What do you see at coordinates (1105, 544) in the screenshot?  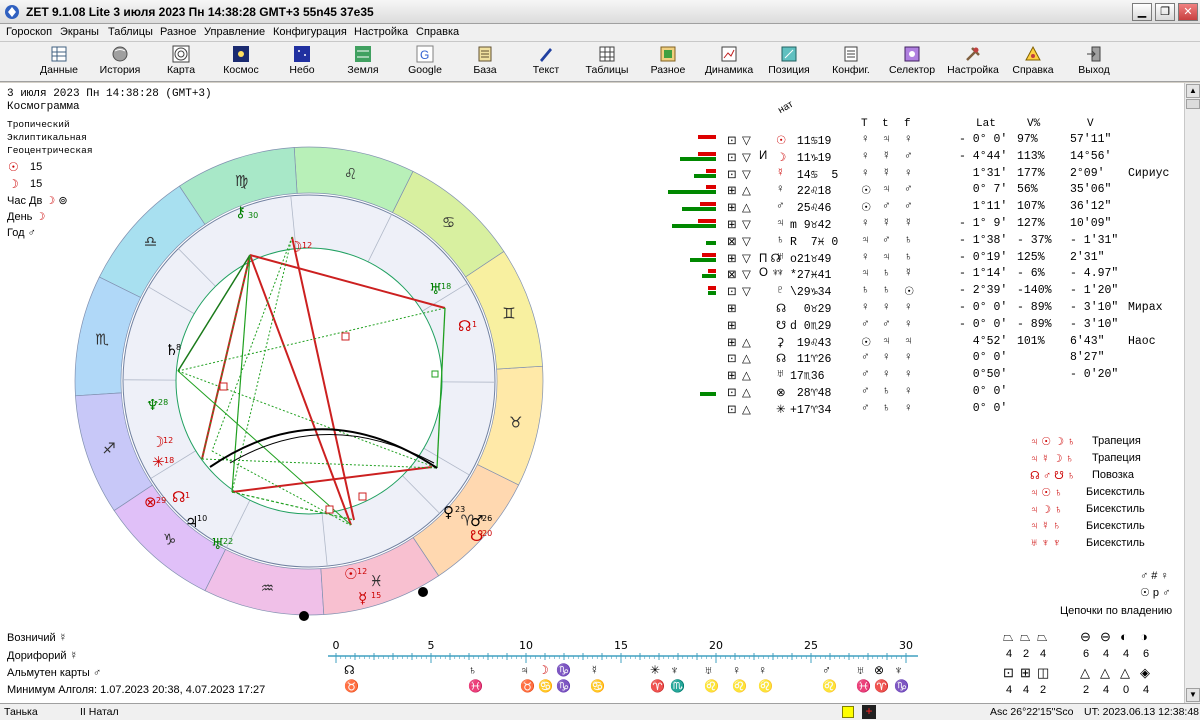 I see `configuration-row: ♅ ♆ ♆ Бисекстиль` at bounding box center [1105, 544].